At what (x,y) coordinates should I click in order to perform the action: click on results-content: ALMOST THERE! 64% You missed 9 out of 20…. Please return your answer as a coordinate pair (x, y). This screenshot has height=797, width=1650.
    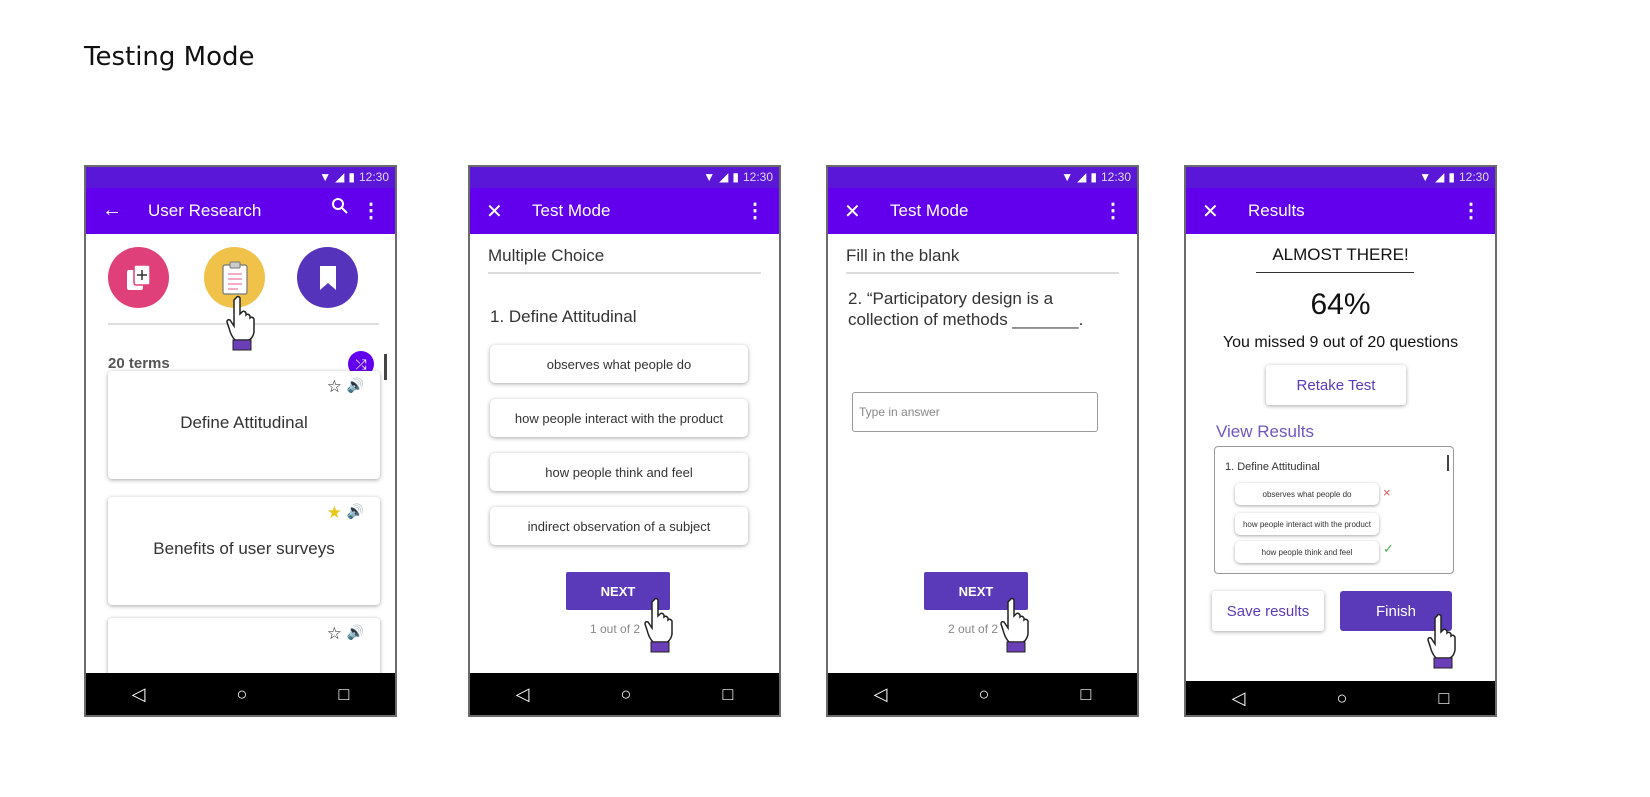
    Looking at the image, I should click on (1340, 453).